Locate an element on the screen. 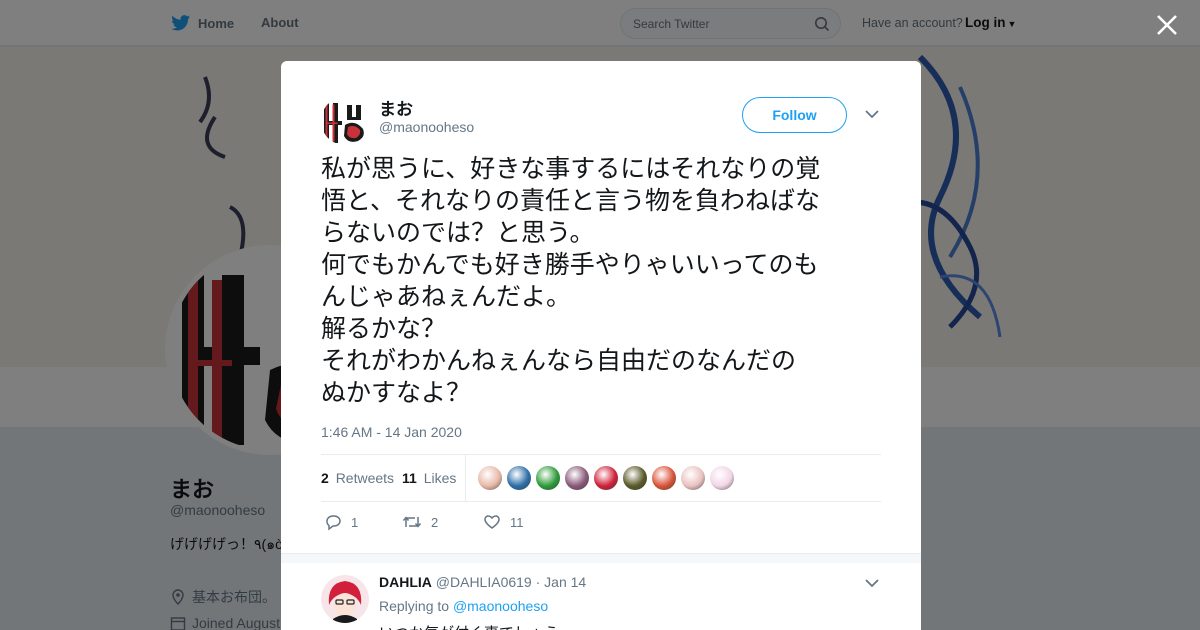  likes-count: 11 is located at coordinates (409, 478).